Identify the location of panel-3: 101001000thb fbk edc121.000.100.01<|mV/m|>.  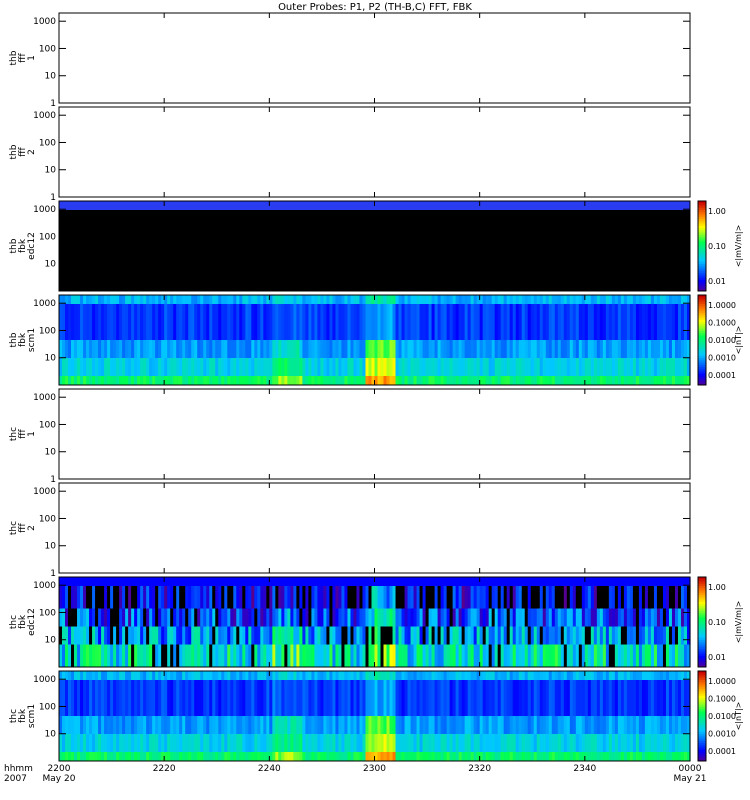
(376, 246).